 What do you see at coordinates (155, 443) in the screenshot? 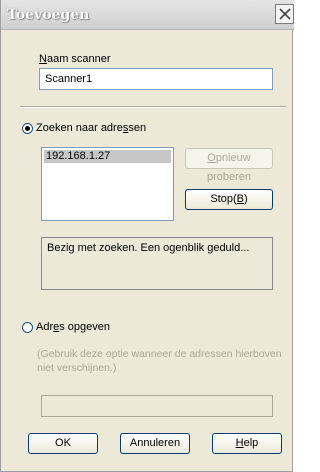
I see `cancel-button: Annuleren` at bounding box center [155, 443].